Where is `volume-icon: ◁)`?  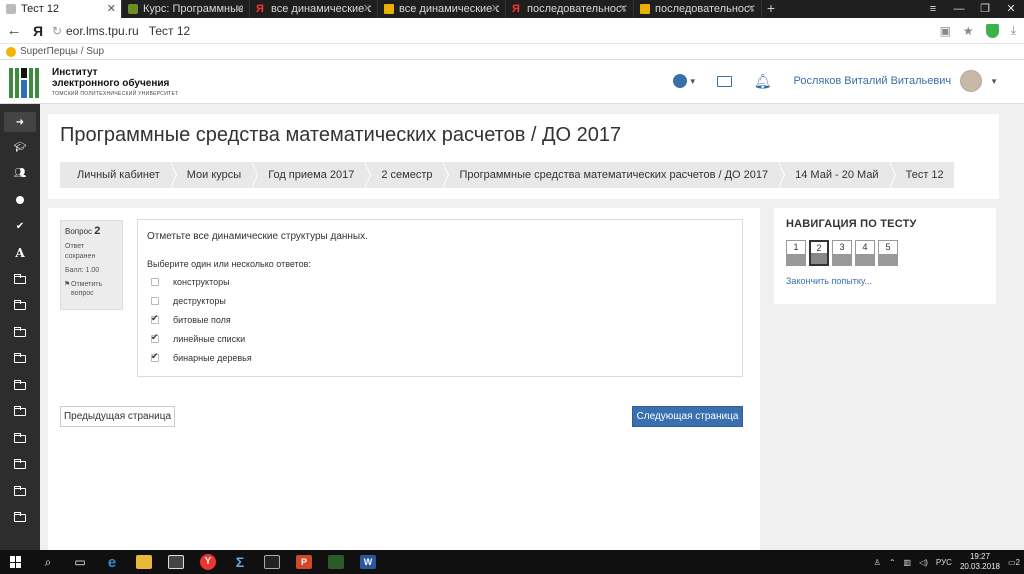 volume-icon: ◁) is located at coordinates (923, 562).